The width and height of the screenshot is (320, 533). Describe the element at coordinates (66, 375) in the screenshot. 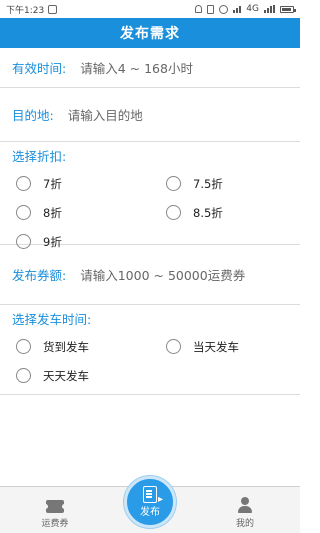

I see `option-label: 天天发车` at that location.